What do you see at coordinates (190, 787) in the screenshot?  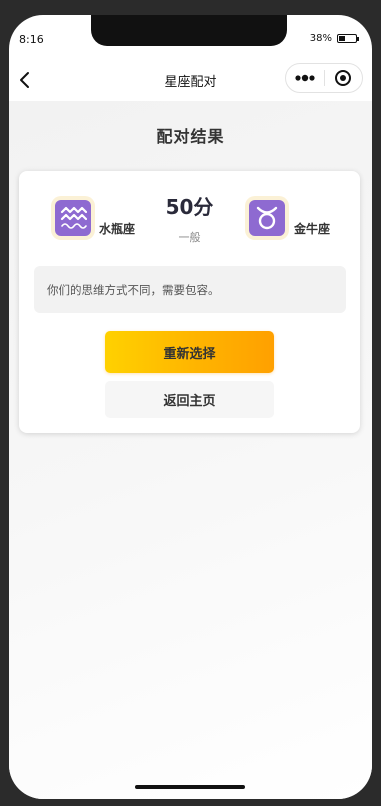 I see `home-indicator` at bounding box center [190, 787].